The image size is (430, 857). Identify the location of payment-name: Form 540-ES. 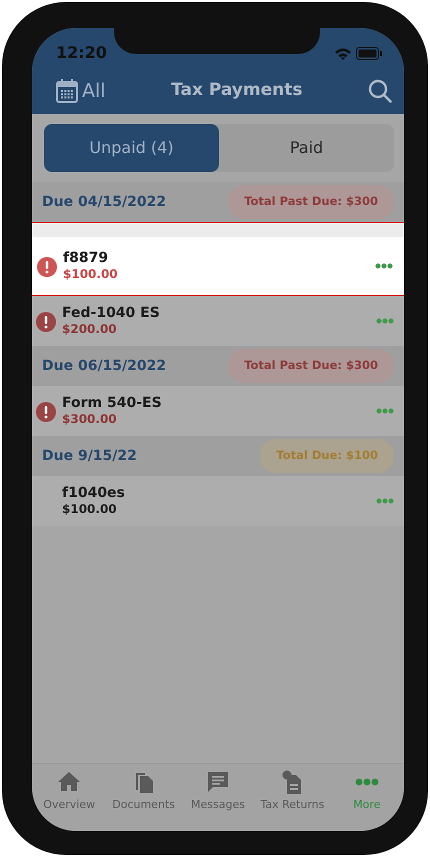
(112, 403).